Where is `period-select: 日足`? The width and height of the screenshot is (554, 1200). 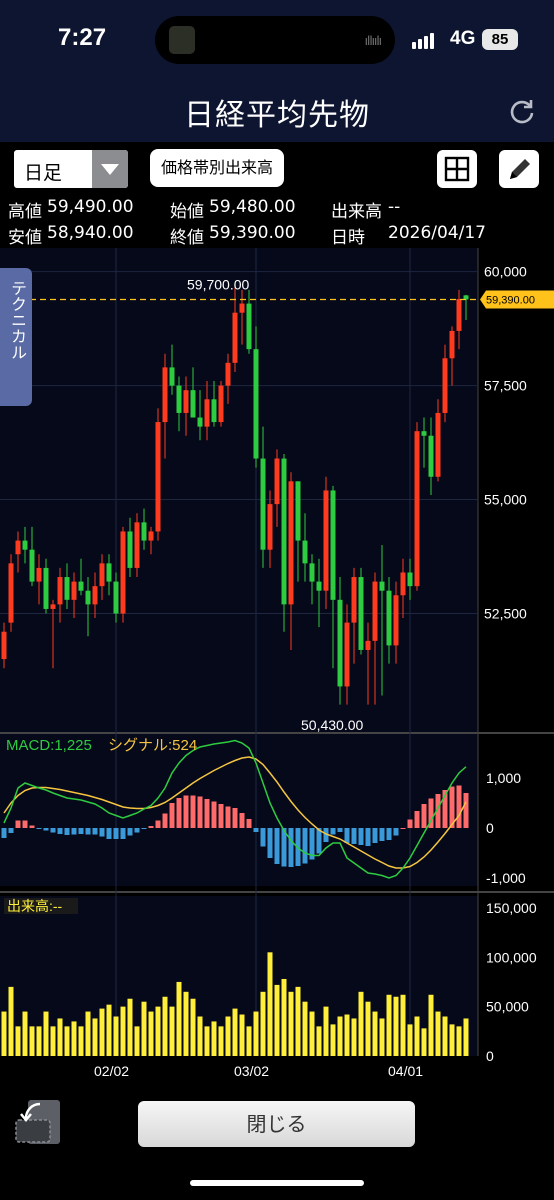 period-select: 日足 is located at coordinates (71, 169).